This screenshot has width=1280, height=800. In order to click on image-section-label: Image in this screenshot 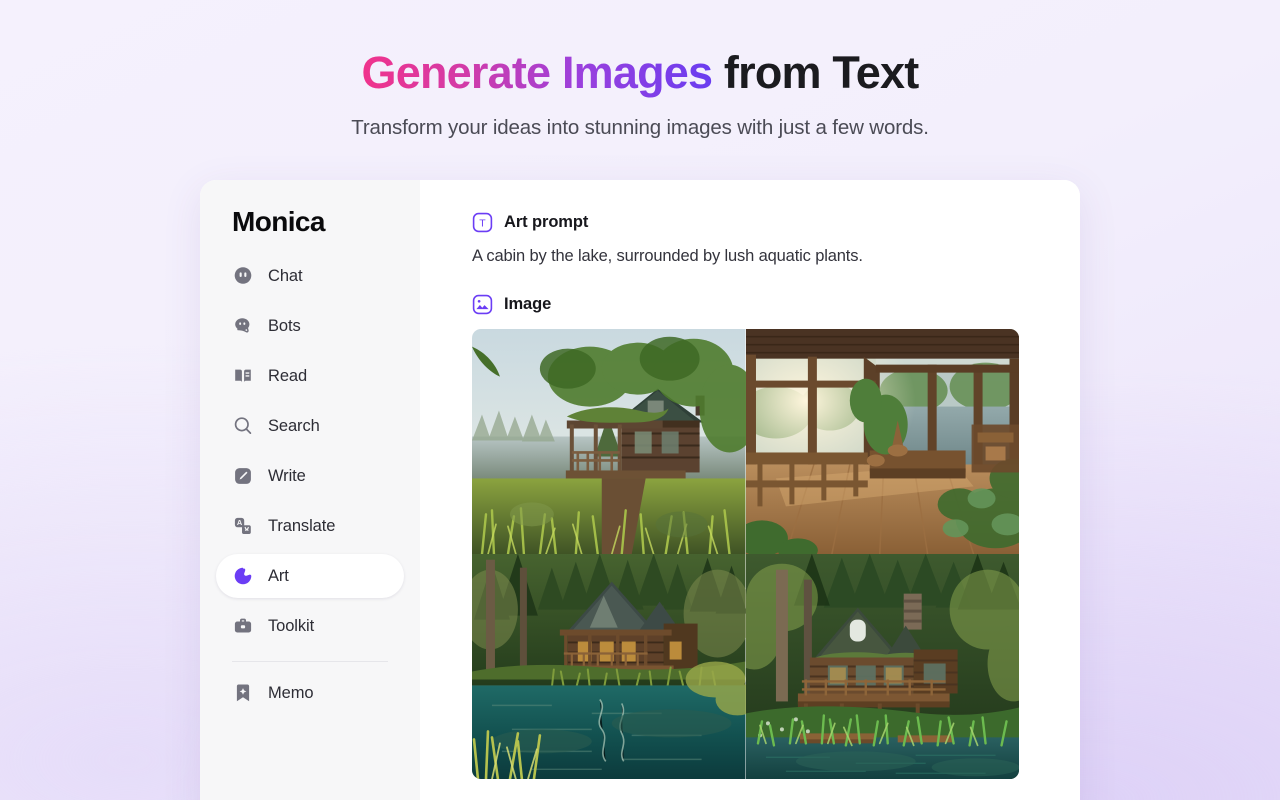, I will do `click(528, 304)`.